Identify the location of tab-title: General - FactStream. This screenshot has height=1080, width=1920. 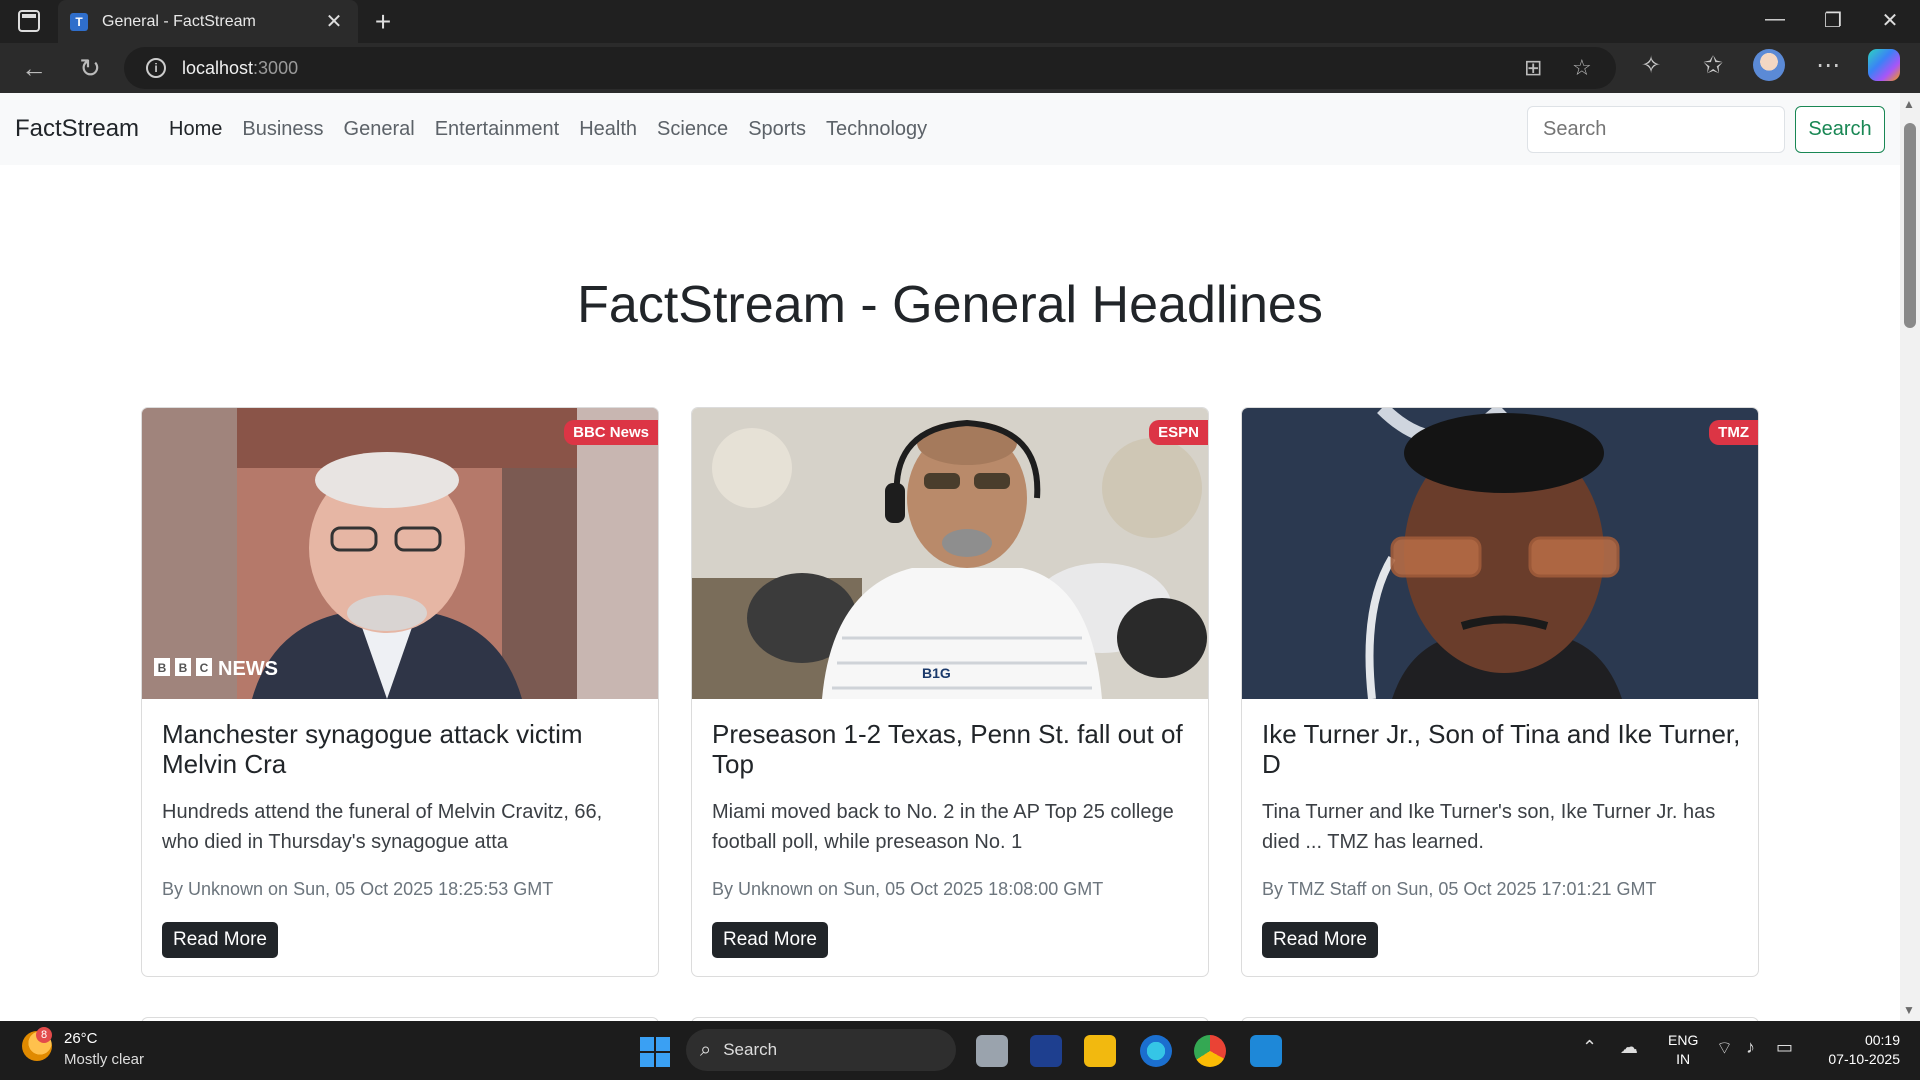
(179, 21).